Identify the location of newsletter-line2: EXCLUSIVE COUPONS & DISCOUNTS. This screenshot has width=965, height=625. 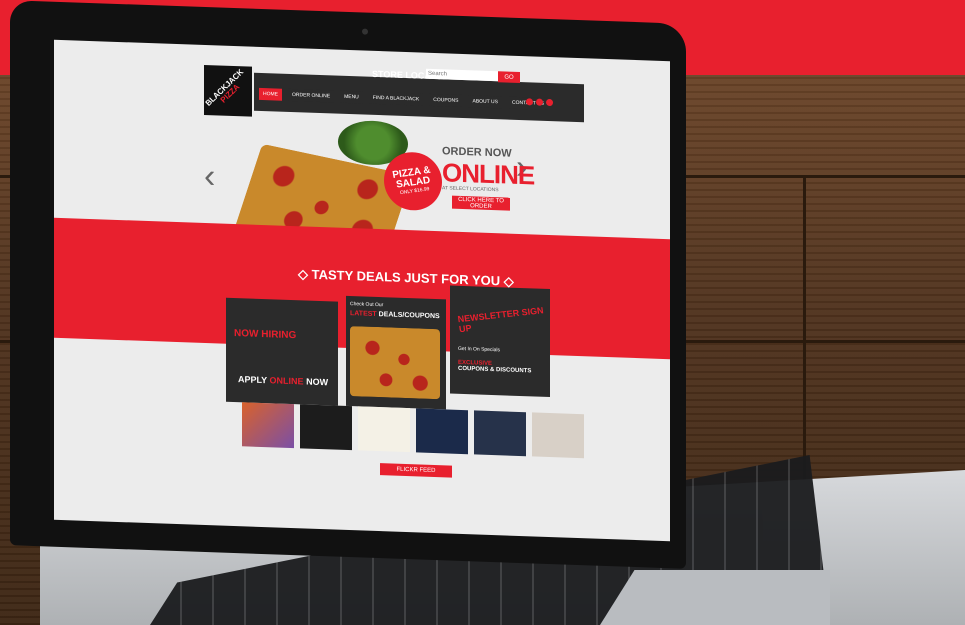
(494, 367).